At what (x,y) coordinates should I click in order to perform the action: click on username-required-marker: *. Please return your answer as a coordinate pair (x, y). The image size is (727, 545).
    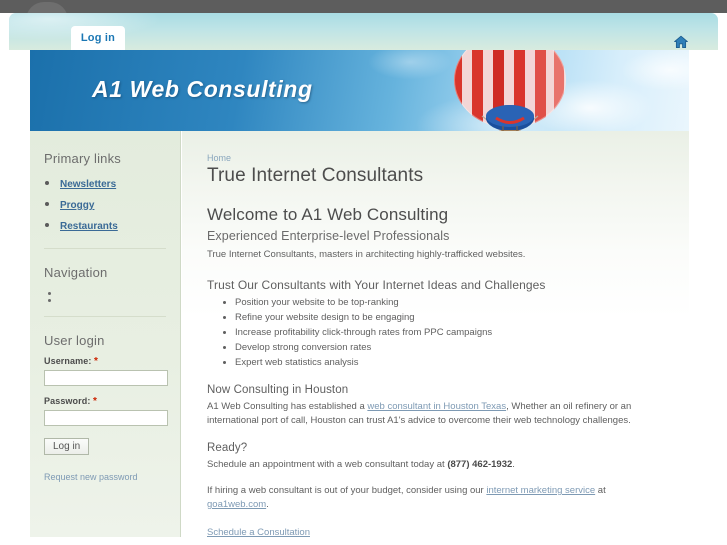
    Looking at the image, I should click on (96, 361).